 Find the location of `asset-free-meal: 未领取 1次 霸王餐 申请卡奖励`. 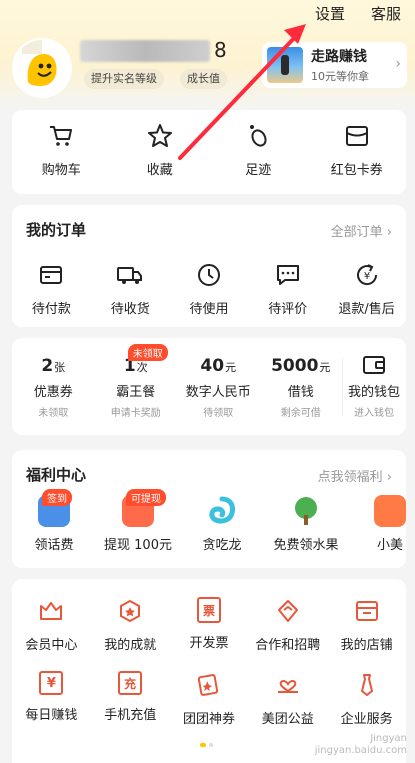

asset-free-meal: 未领取 1次 霸王餐 申请卡奖励 is located at coordinates (136, 381).